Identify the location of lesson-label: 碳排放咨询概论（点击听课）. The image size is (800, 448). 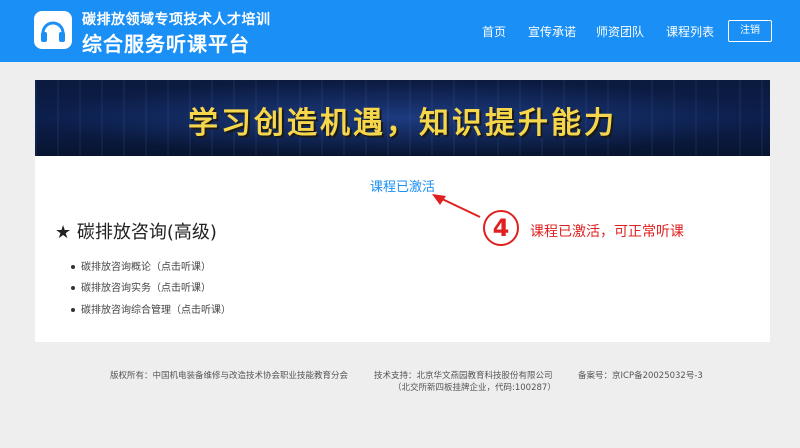
(146, 267).